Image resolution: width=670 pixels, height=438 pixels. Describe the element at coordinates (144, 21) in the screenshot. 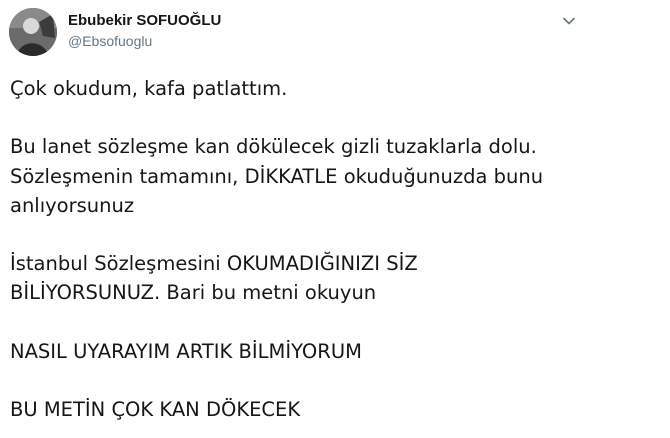

I see `author-display-name: Ebubekir SOFUOĞLU` at that location.